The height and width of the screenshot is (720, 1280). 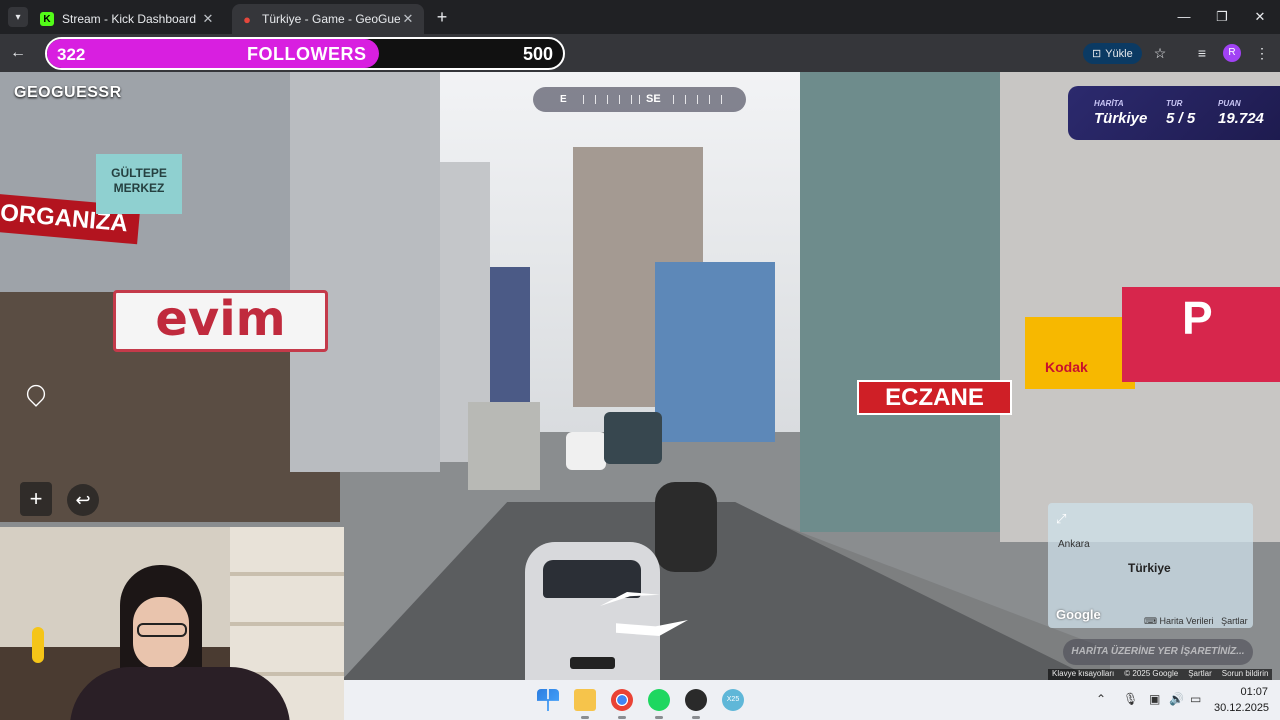 I want to click on follower-current-count: 322, so click(x=71, y=54).